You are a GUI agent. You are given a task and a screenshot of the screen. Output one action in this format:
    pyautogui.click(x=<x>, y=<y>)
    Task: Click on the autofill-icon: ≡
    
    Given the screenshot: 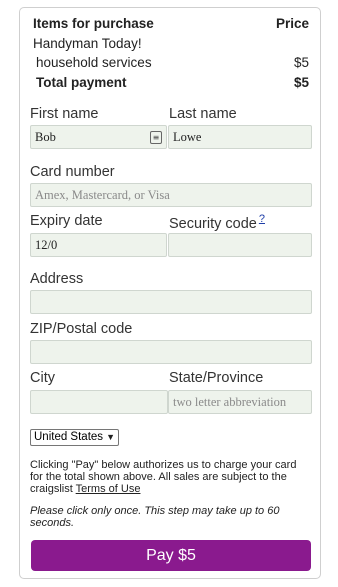 What is the action you would take?
    pyautogui.click(x=156, y=137)
    